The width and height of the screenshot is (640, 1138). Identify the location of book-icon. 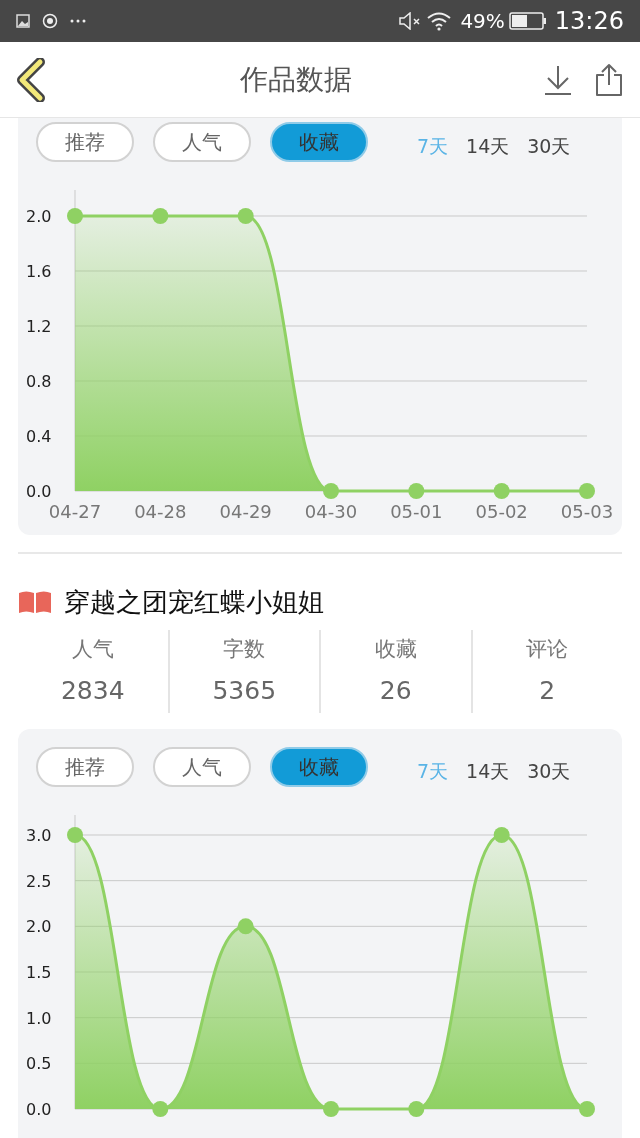
(35, 602).